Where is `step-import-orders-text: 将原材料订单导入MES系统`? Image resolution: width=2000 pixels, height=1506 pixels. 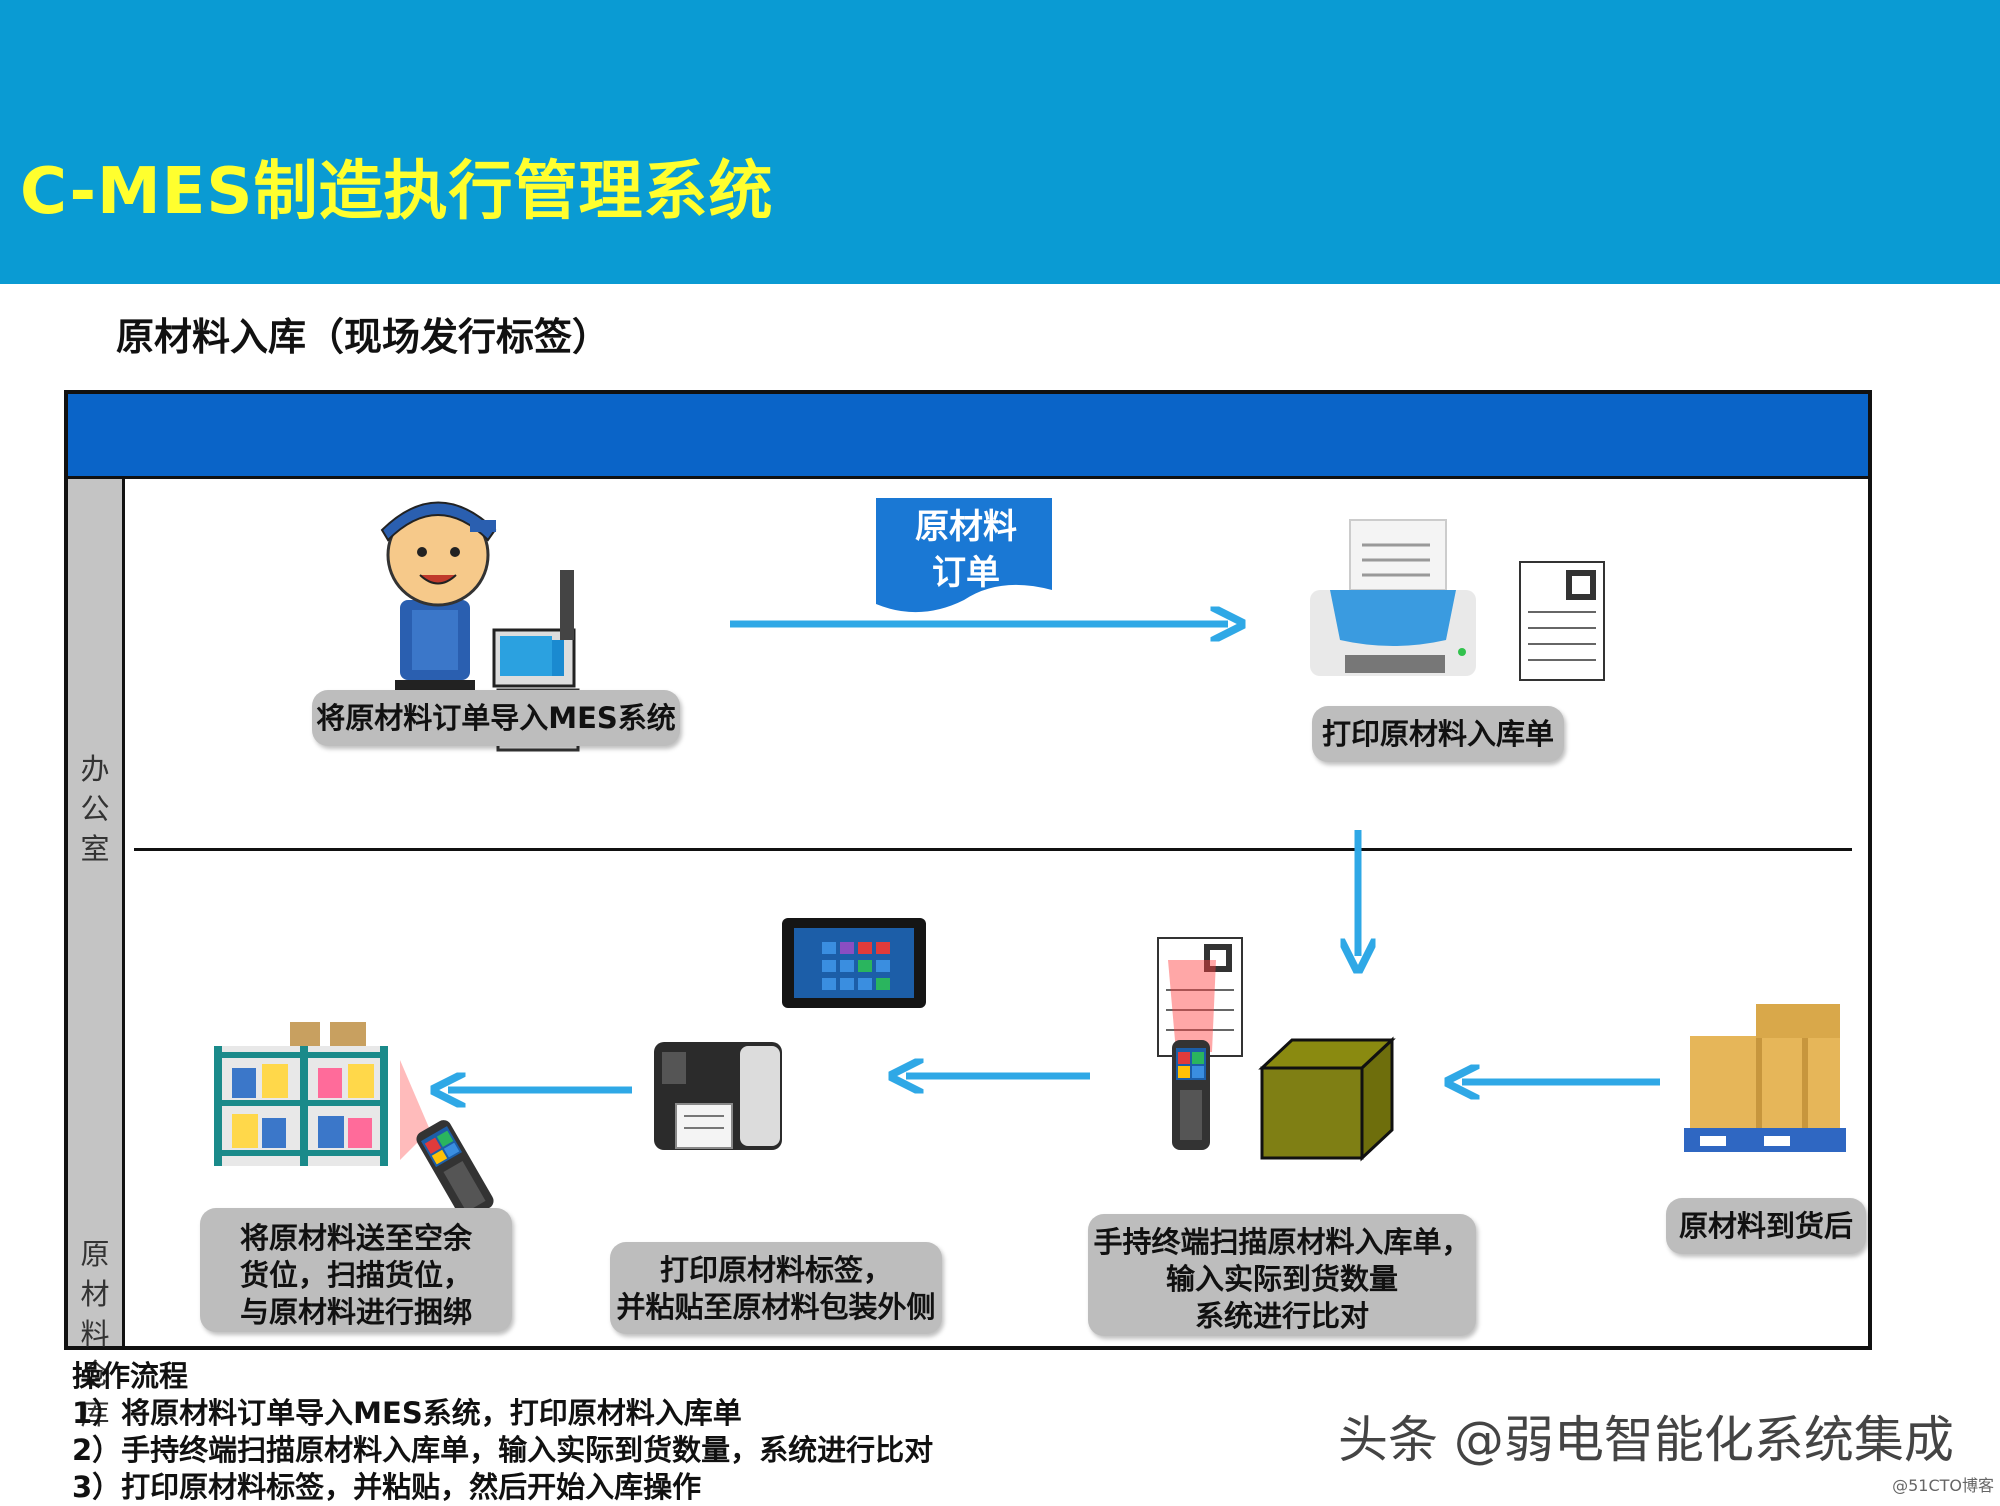
step-import-orders-text: 将原材料订单导入MES系统 is located at coordinates (496, 718).